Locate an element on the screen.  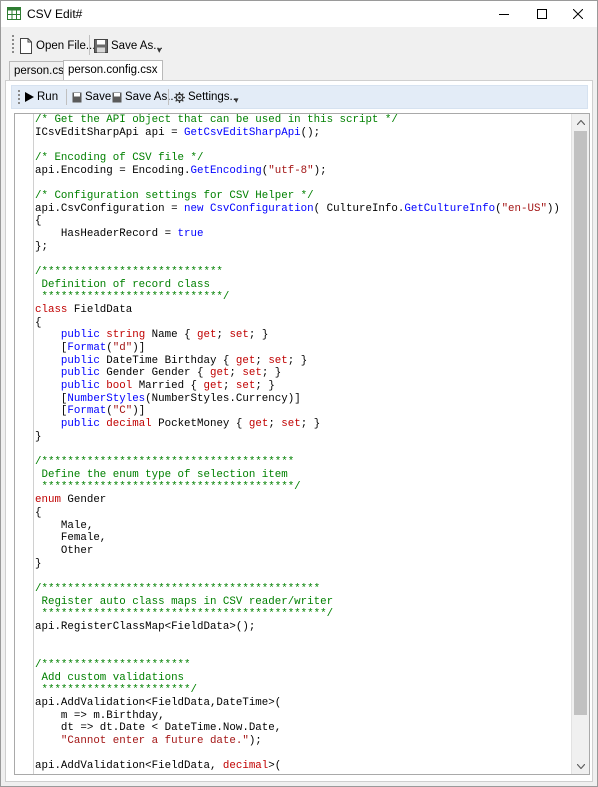
code-token: ; } is located at coordinates (265, 386).